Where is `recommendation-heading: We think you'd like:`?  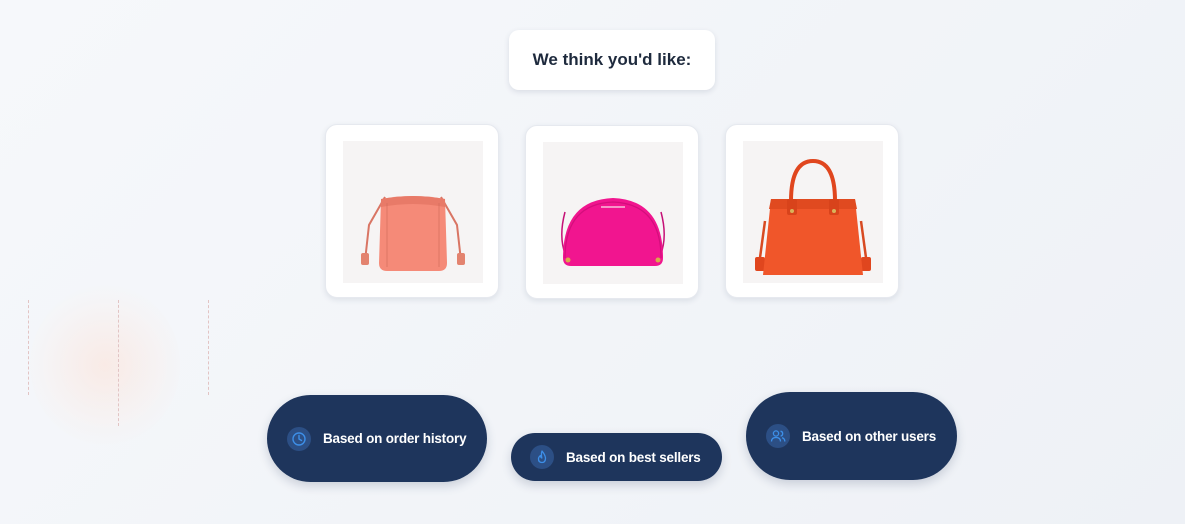
recommendation-heading: We think you'd like: is located at coordinates (612, 59).